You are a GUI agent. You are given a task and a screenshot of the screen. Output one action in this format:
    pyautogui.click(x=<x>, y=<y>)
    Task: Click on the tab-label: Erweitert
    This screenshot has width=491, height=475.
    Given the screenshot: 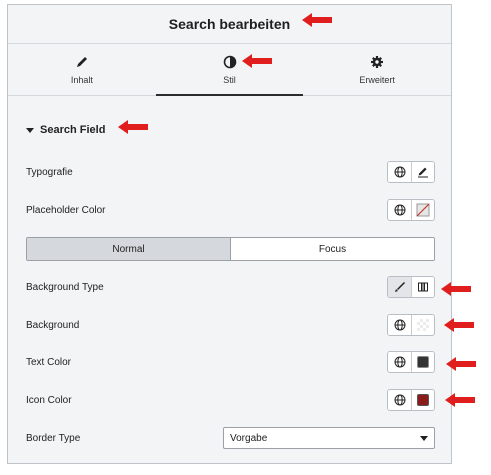 What is the action you would take?
    pyautogui.click(x=377, y=79)
    